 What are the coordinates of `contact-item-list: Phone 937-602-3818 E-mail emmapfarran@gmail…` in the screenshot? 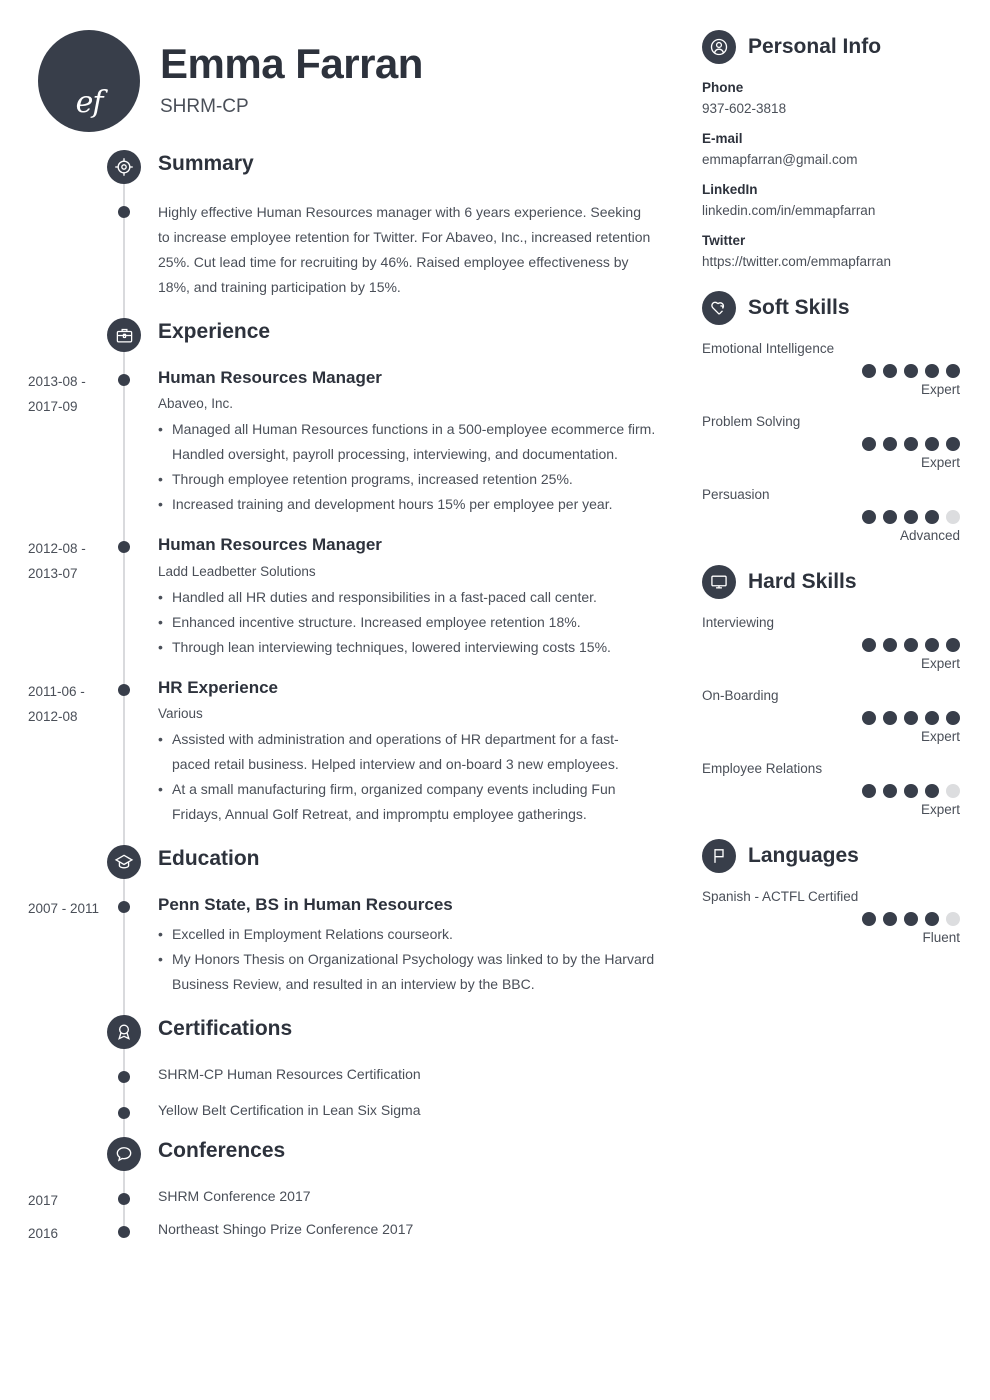 It's located at (831, 174).